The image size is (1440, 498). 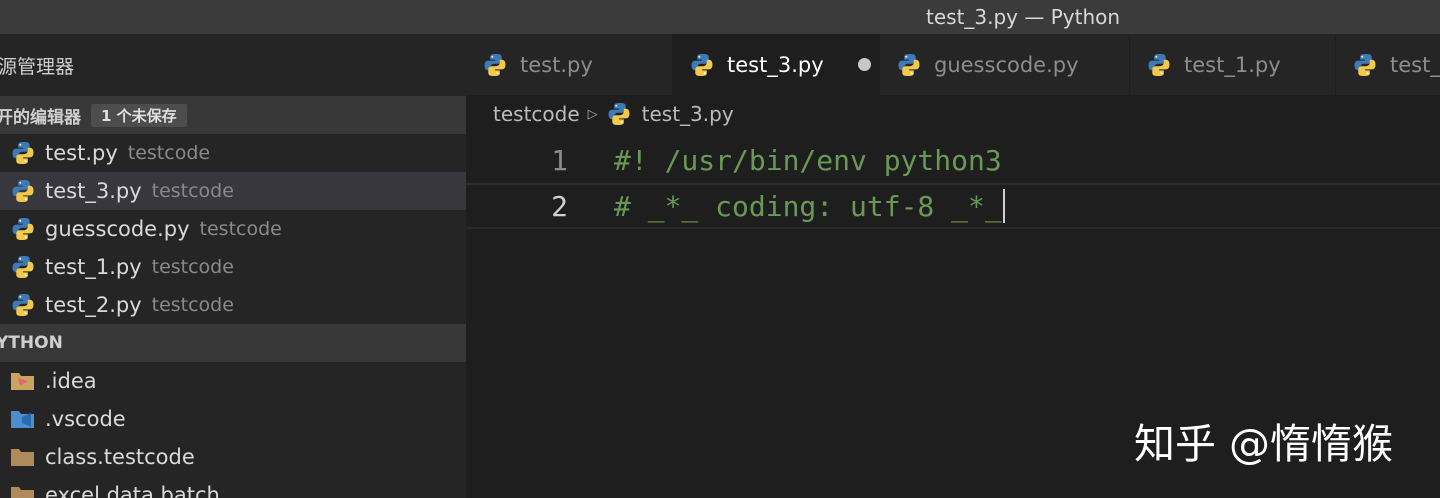 I want to click on title-bar: test_3.py — Python, so click(x=720, y=17).